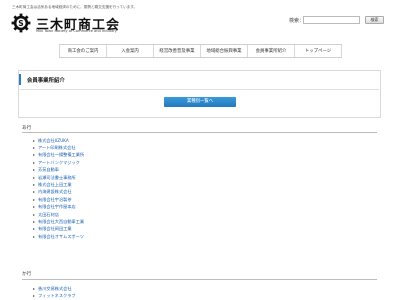  What do you see at coordinates (54, 295) in the screenshot?
I see `list-item: フィットネスクラブ` at bounding box center [54, 295].